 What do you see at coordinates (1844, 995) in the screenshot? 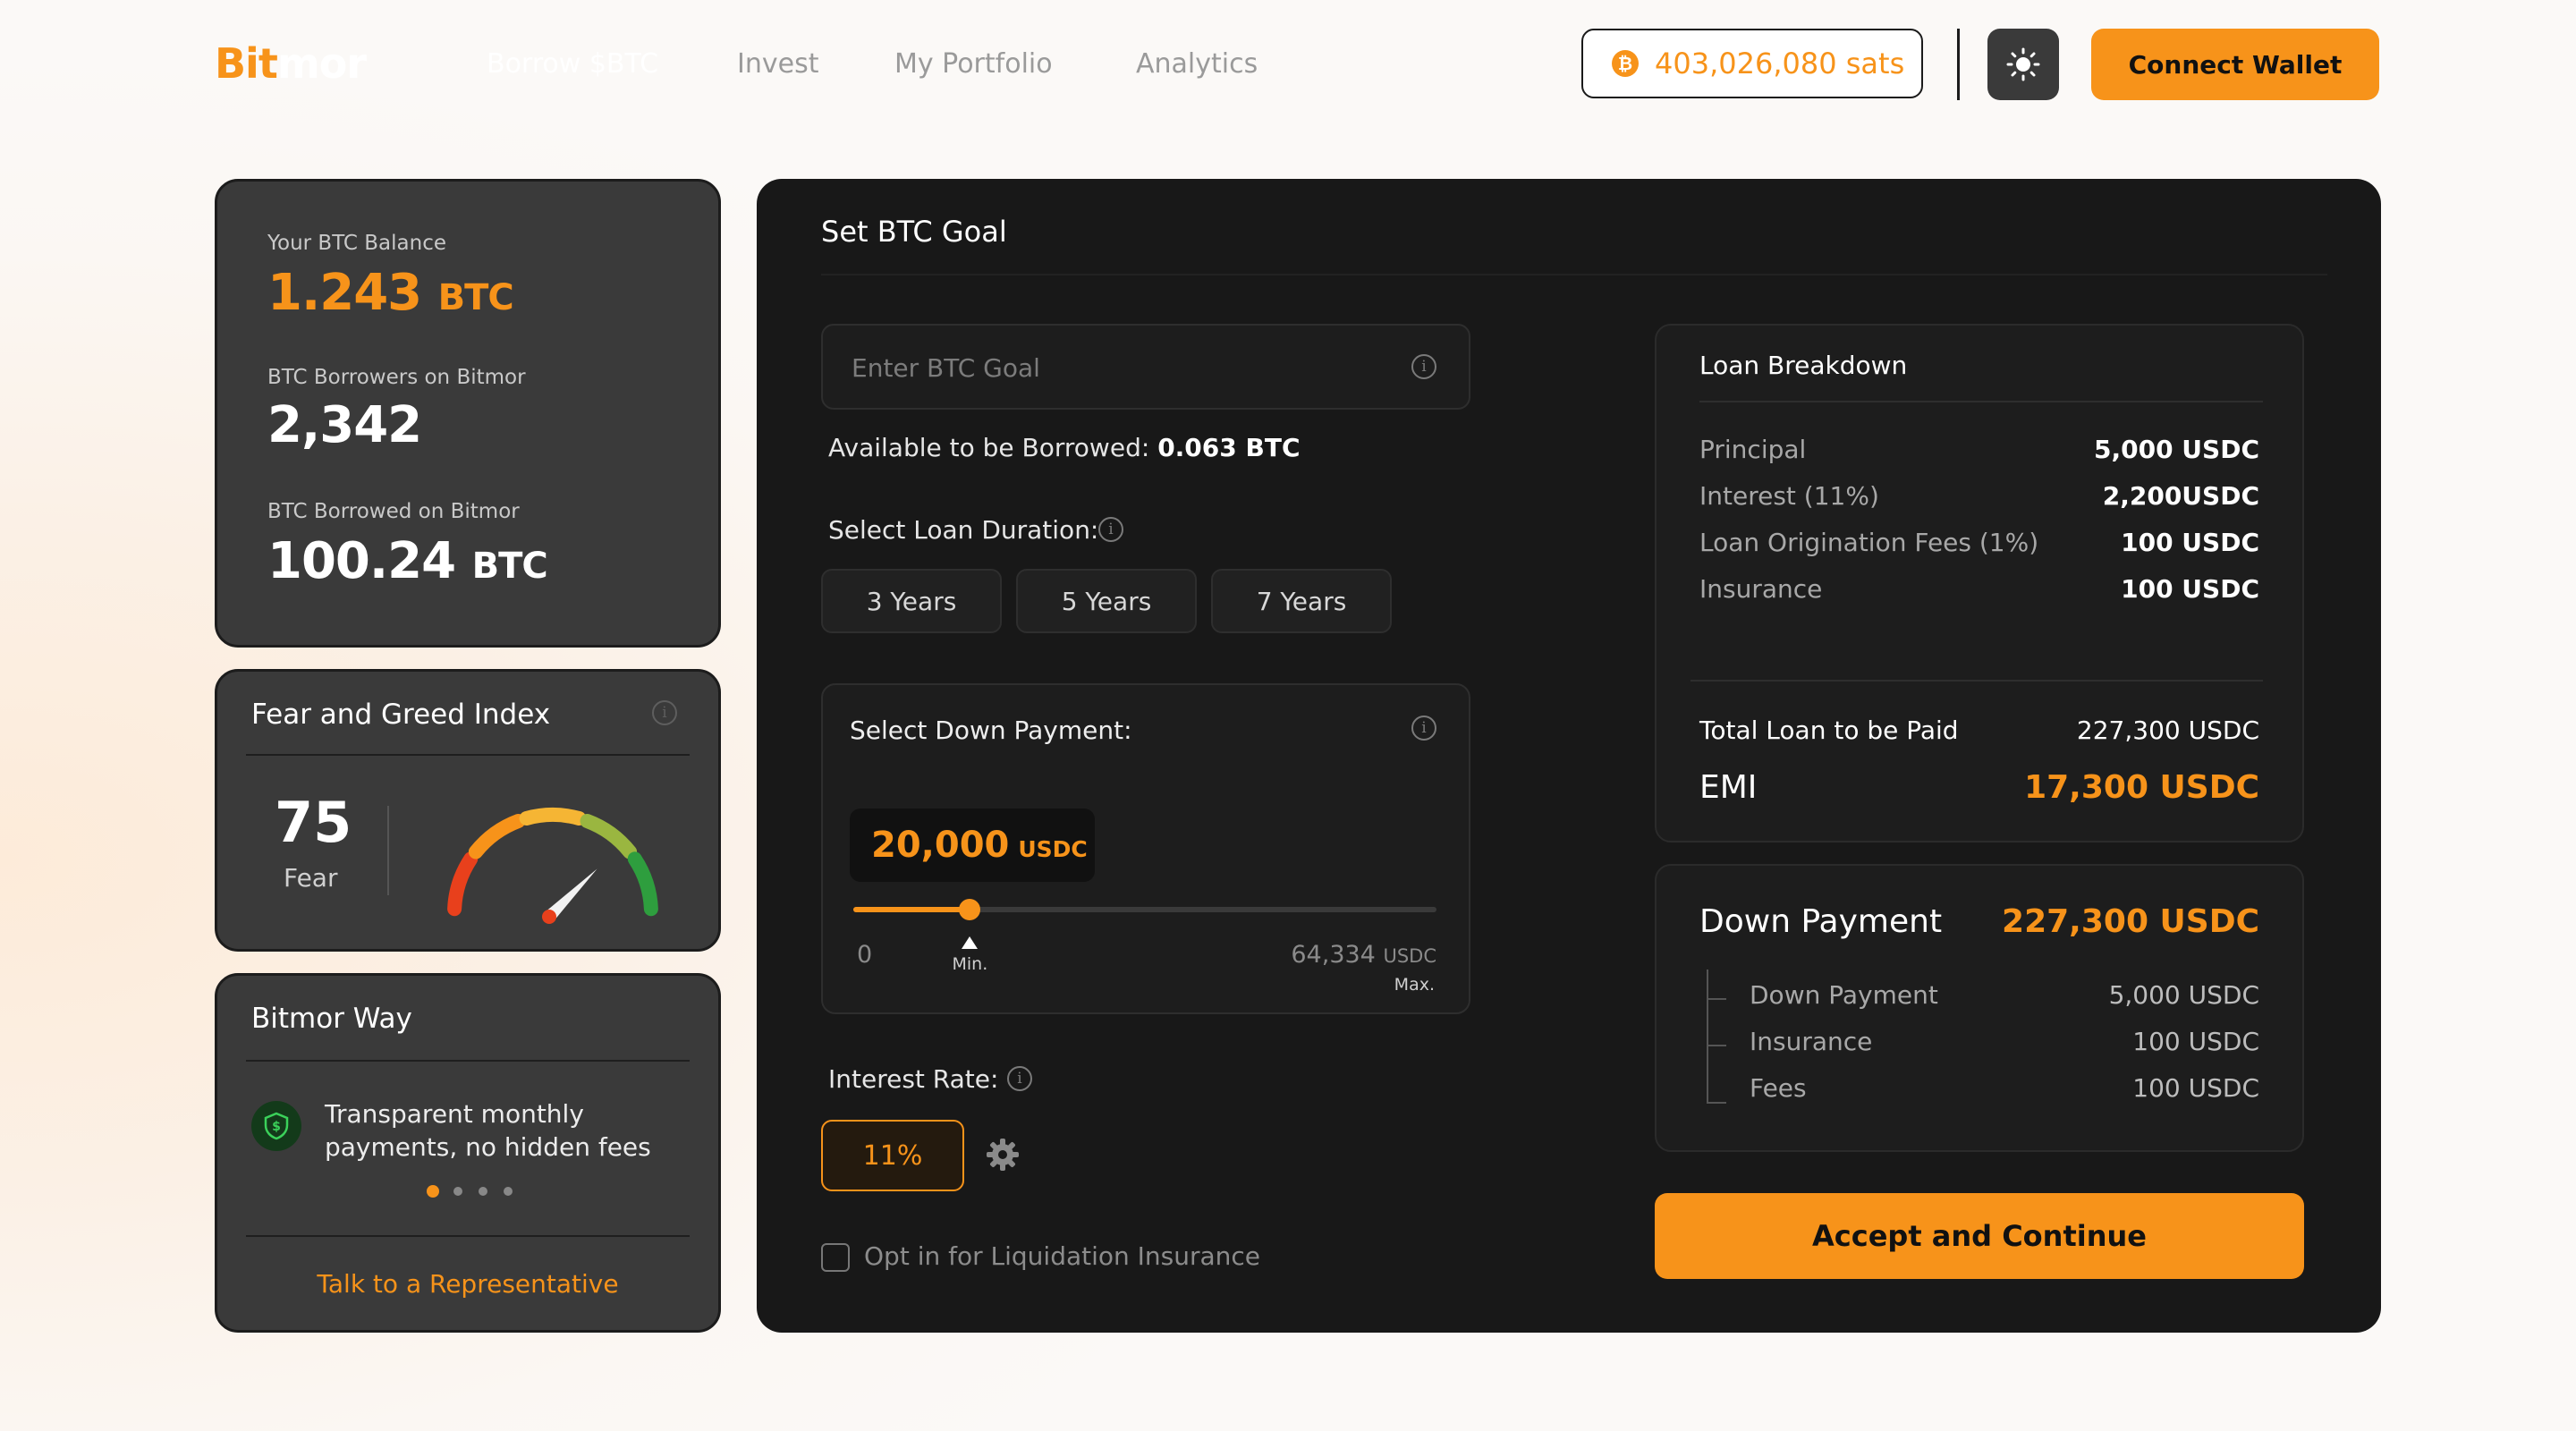
I see `row-label: Down Payment` at bounding box center [1844, 995].